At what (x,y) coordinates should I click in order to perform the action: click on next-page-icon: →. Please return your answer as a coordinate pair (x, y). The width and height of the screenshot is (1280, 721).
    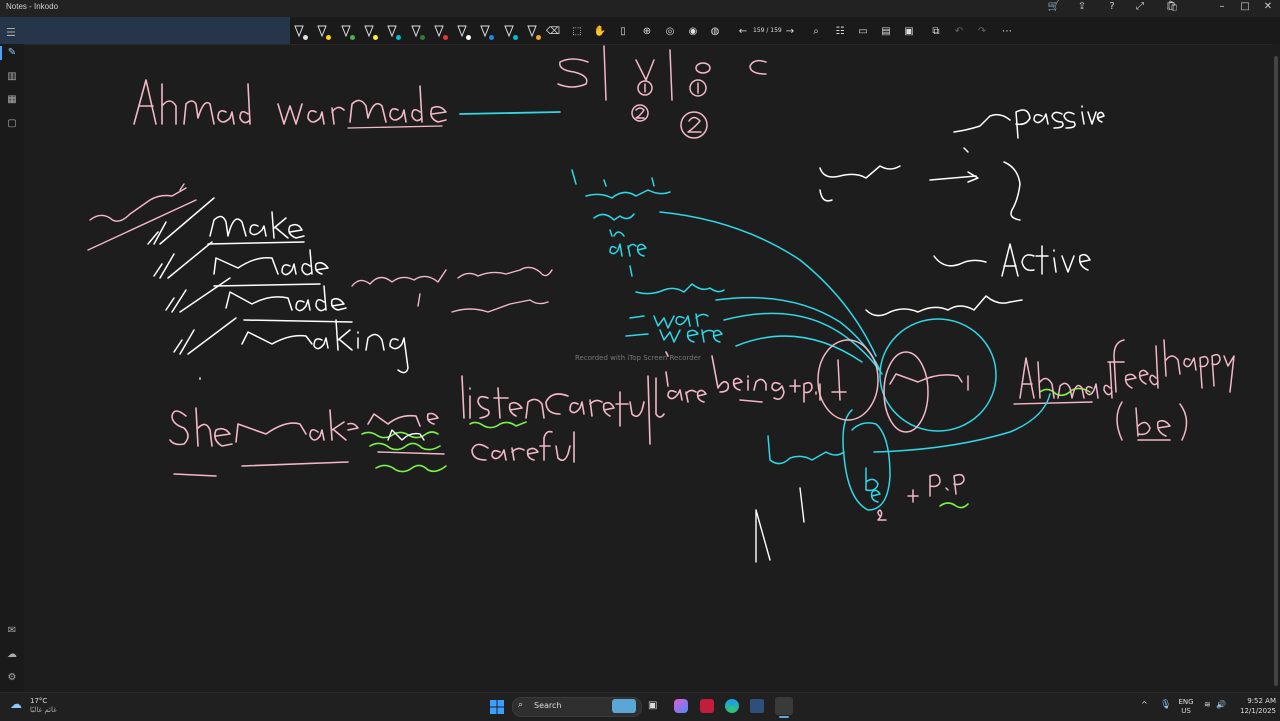
    Looking at the image, I should click on (790, 31).